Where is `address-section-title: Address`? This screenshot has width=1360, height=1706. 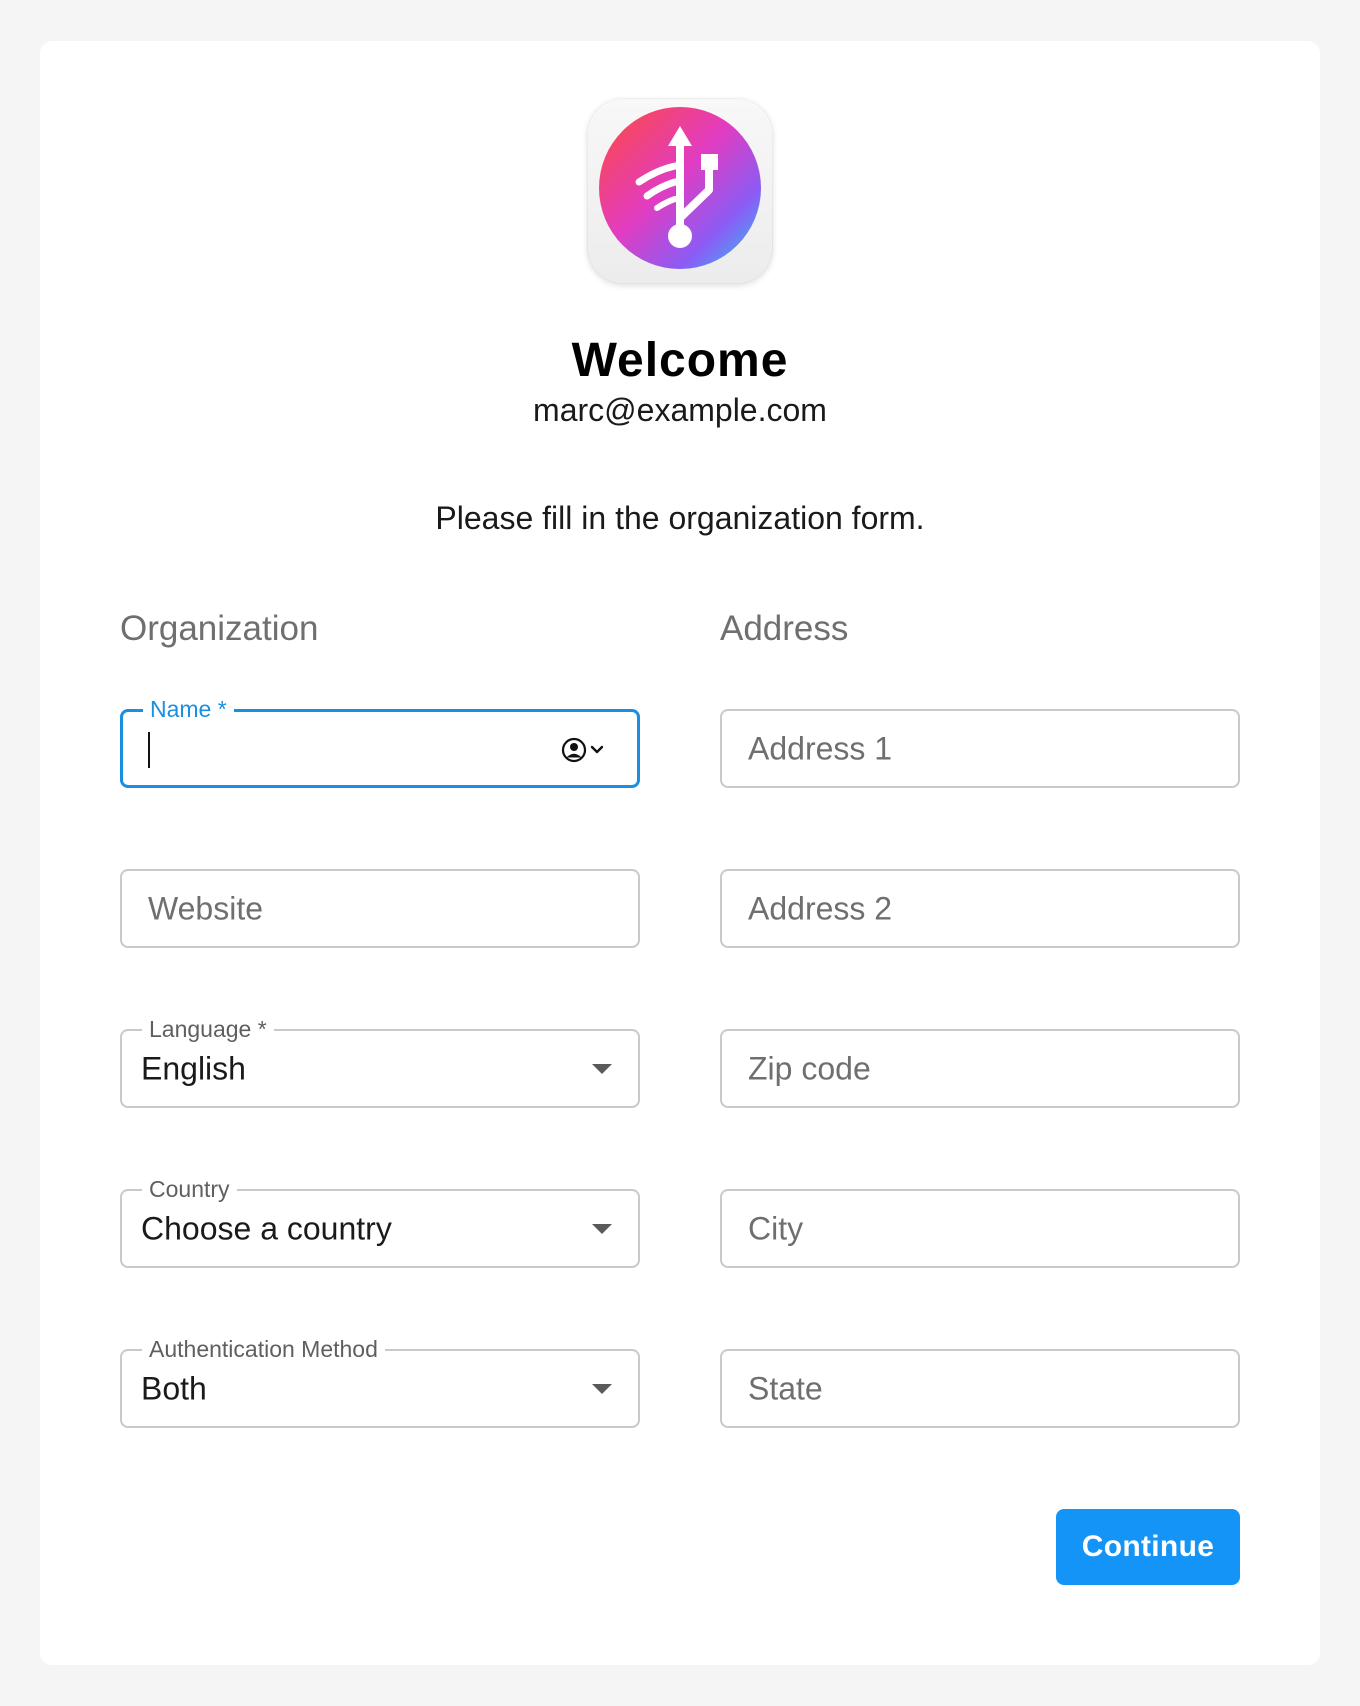 address-section-title: Address is located at coordinates (784, 628).